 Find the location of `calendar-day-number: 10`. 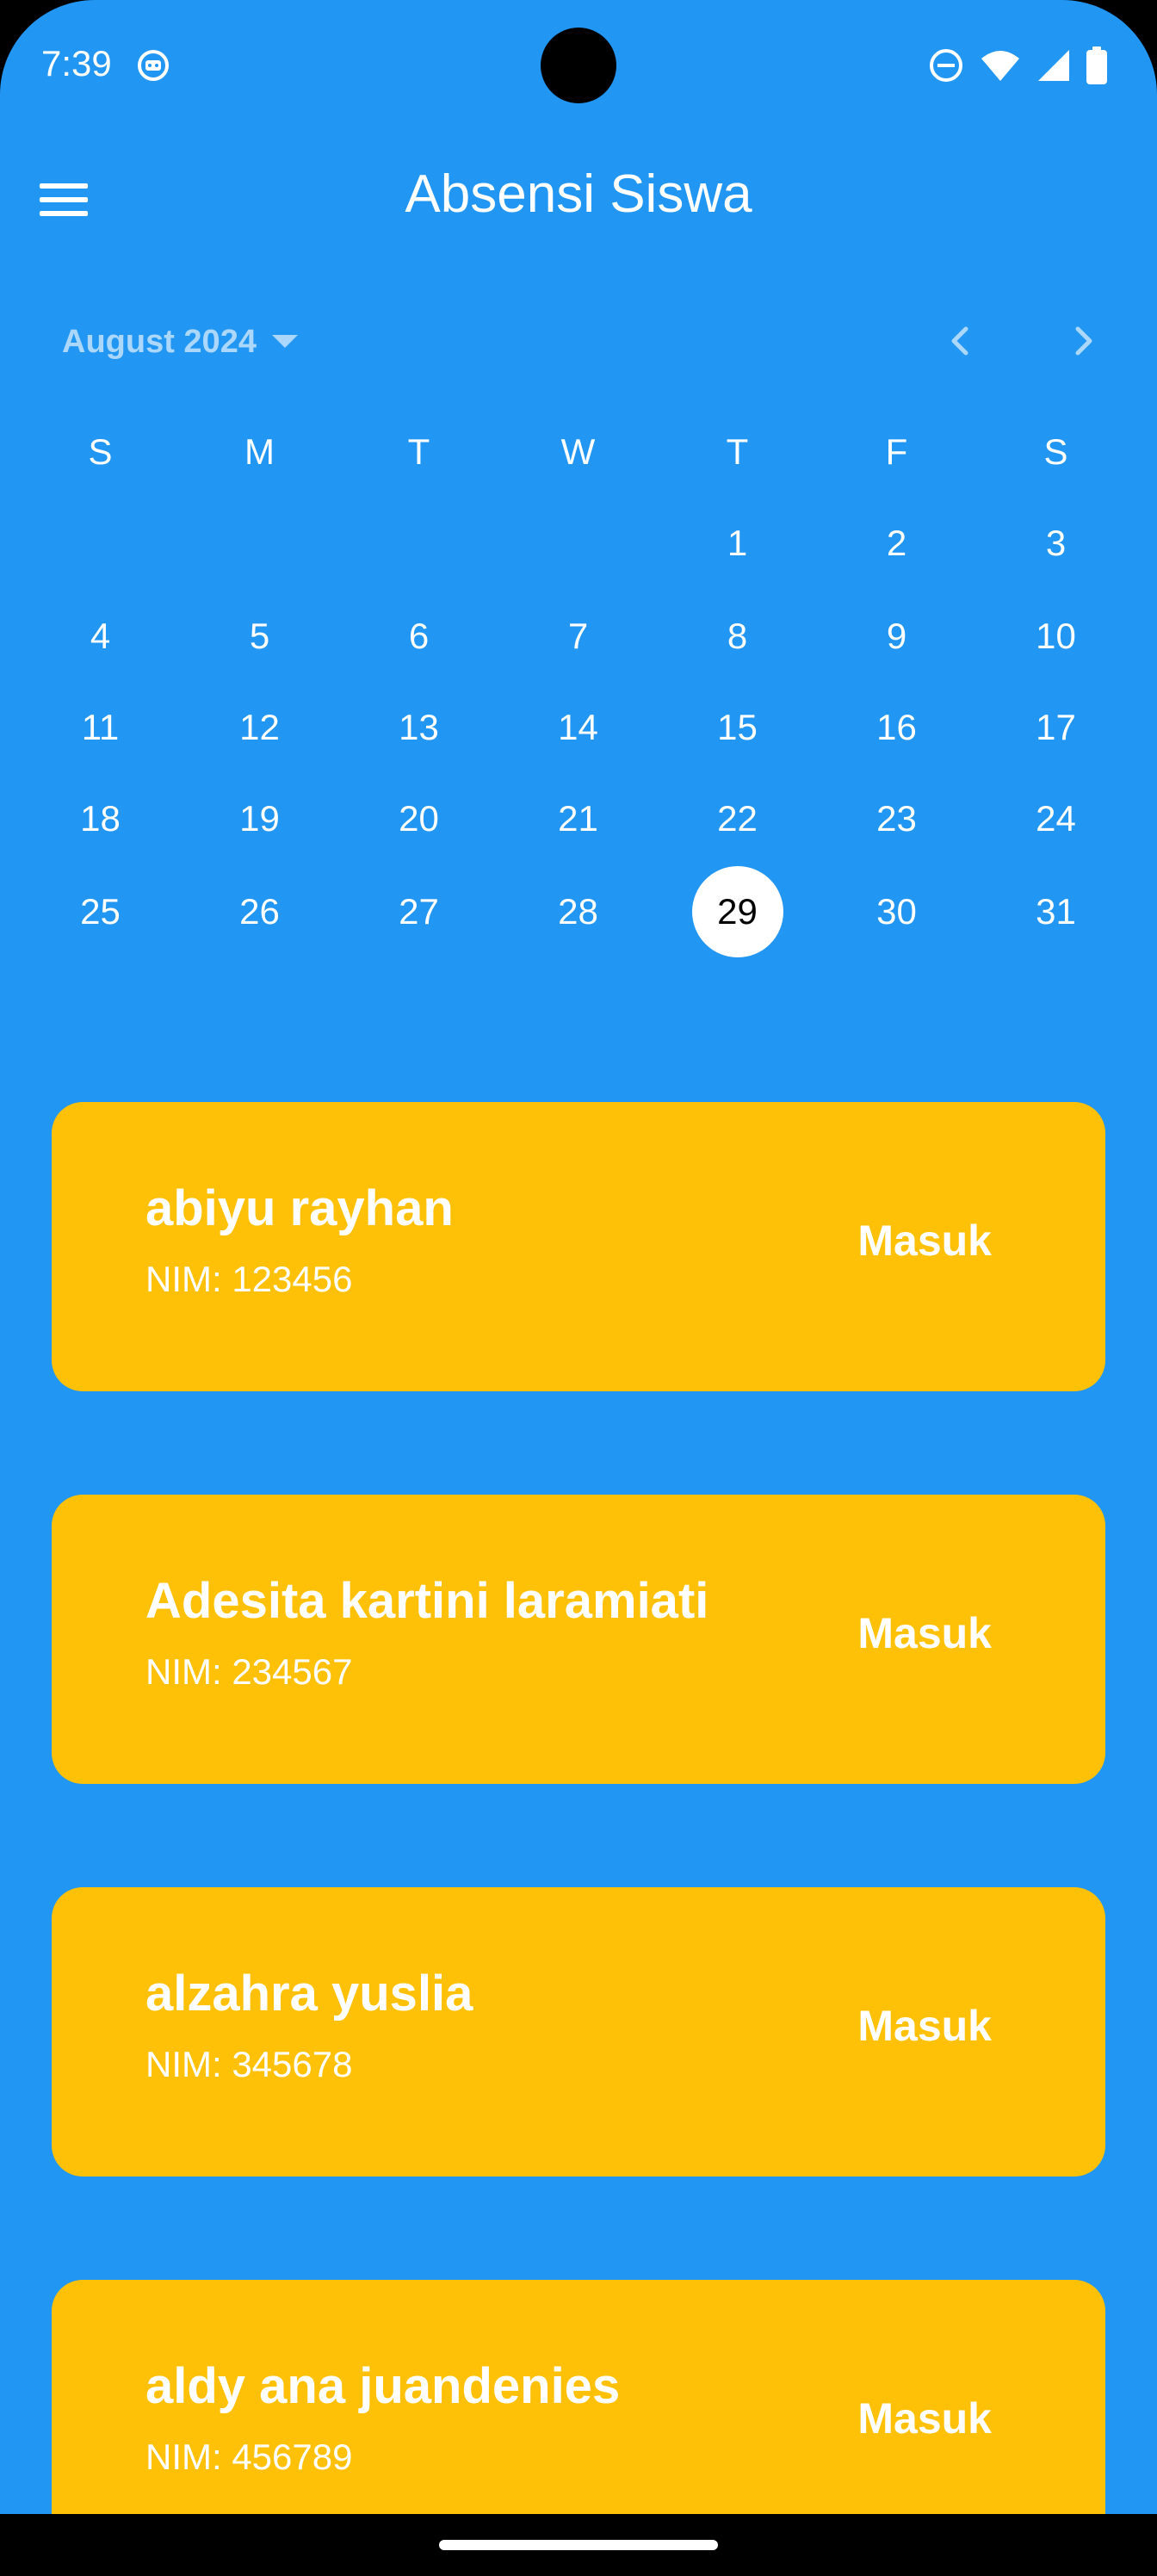

calendar-day-number: 10 is located at coordinates (1056, 636).